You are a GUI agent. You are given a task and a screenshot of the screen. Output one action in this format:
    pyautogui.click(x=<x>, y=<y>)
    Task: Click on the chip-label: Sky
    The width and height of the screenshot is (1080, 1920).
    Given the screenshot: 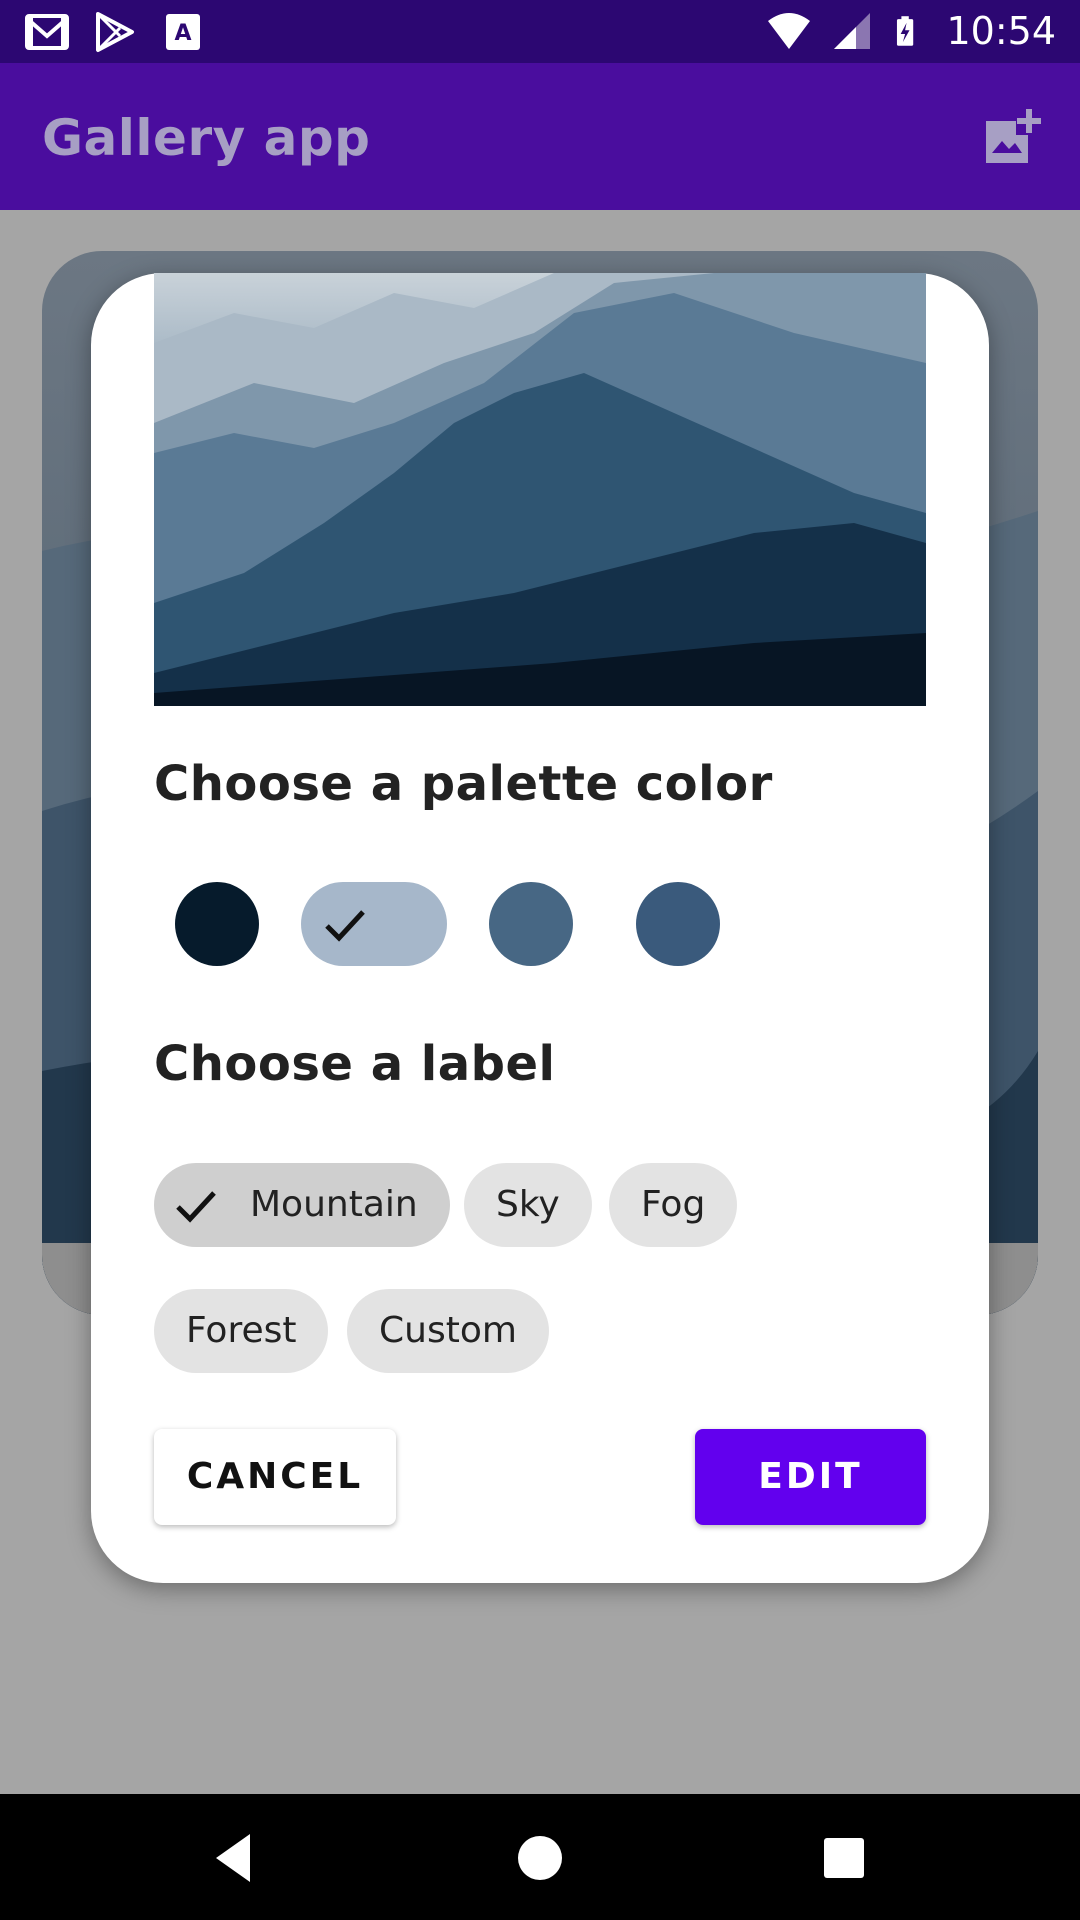 What is the action you would take?
    pyautogui.click(x=528, y=1204)
    